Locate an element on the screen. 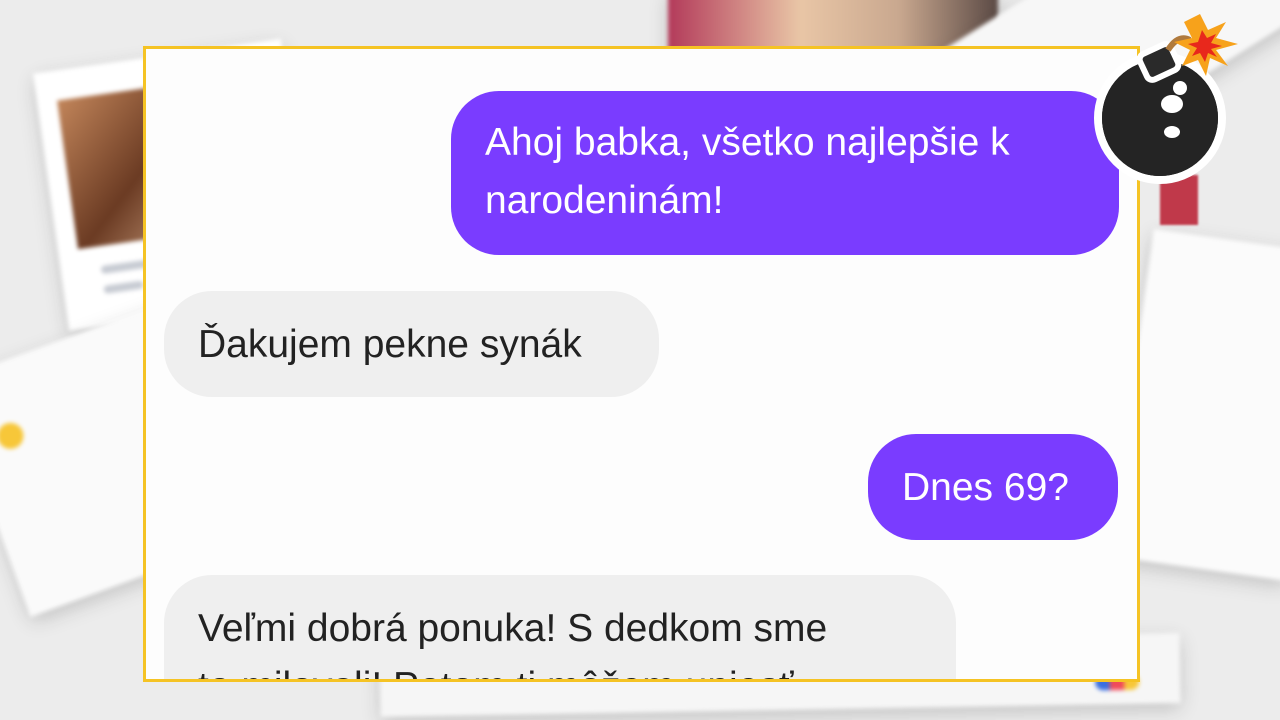 The height and width of the screenshot is (720, 1280). bg-left-line is located at coordinates (124, 287).